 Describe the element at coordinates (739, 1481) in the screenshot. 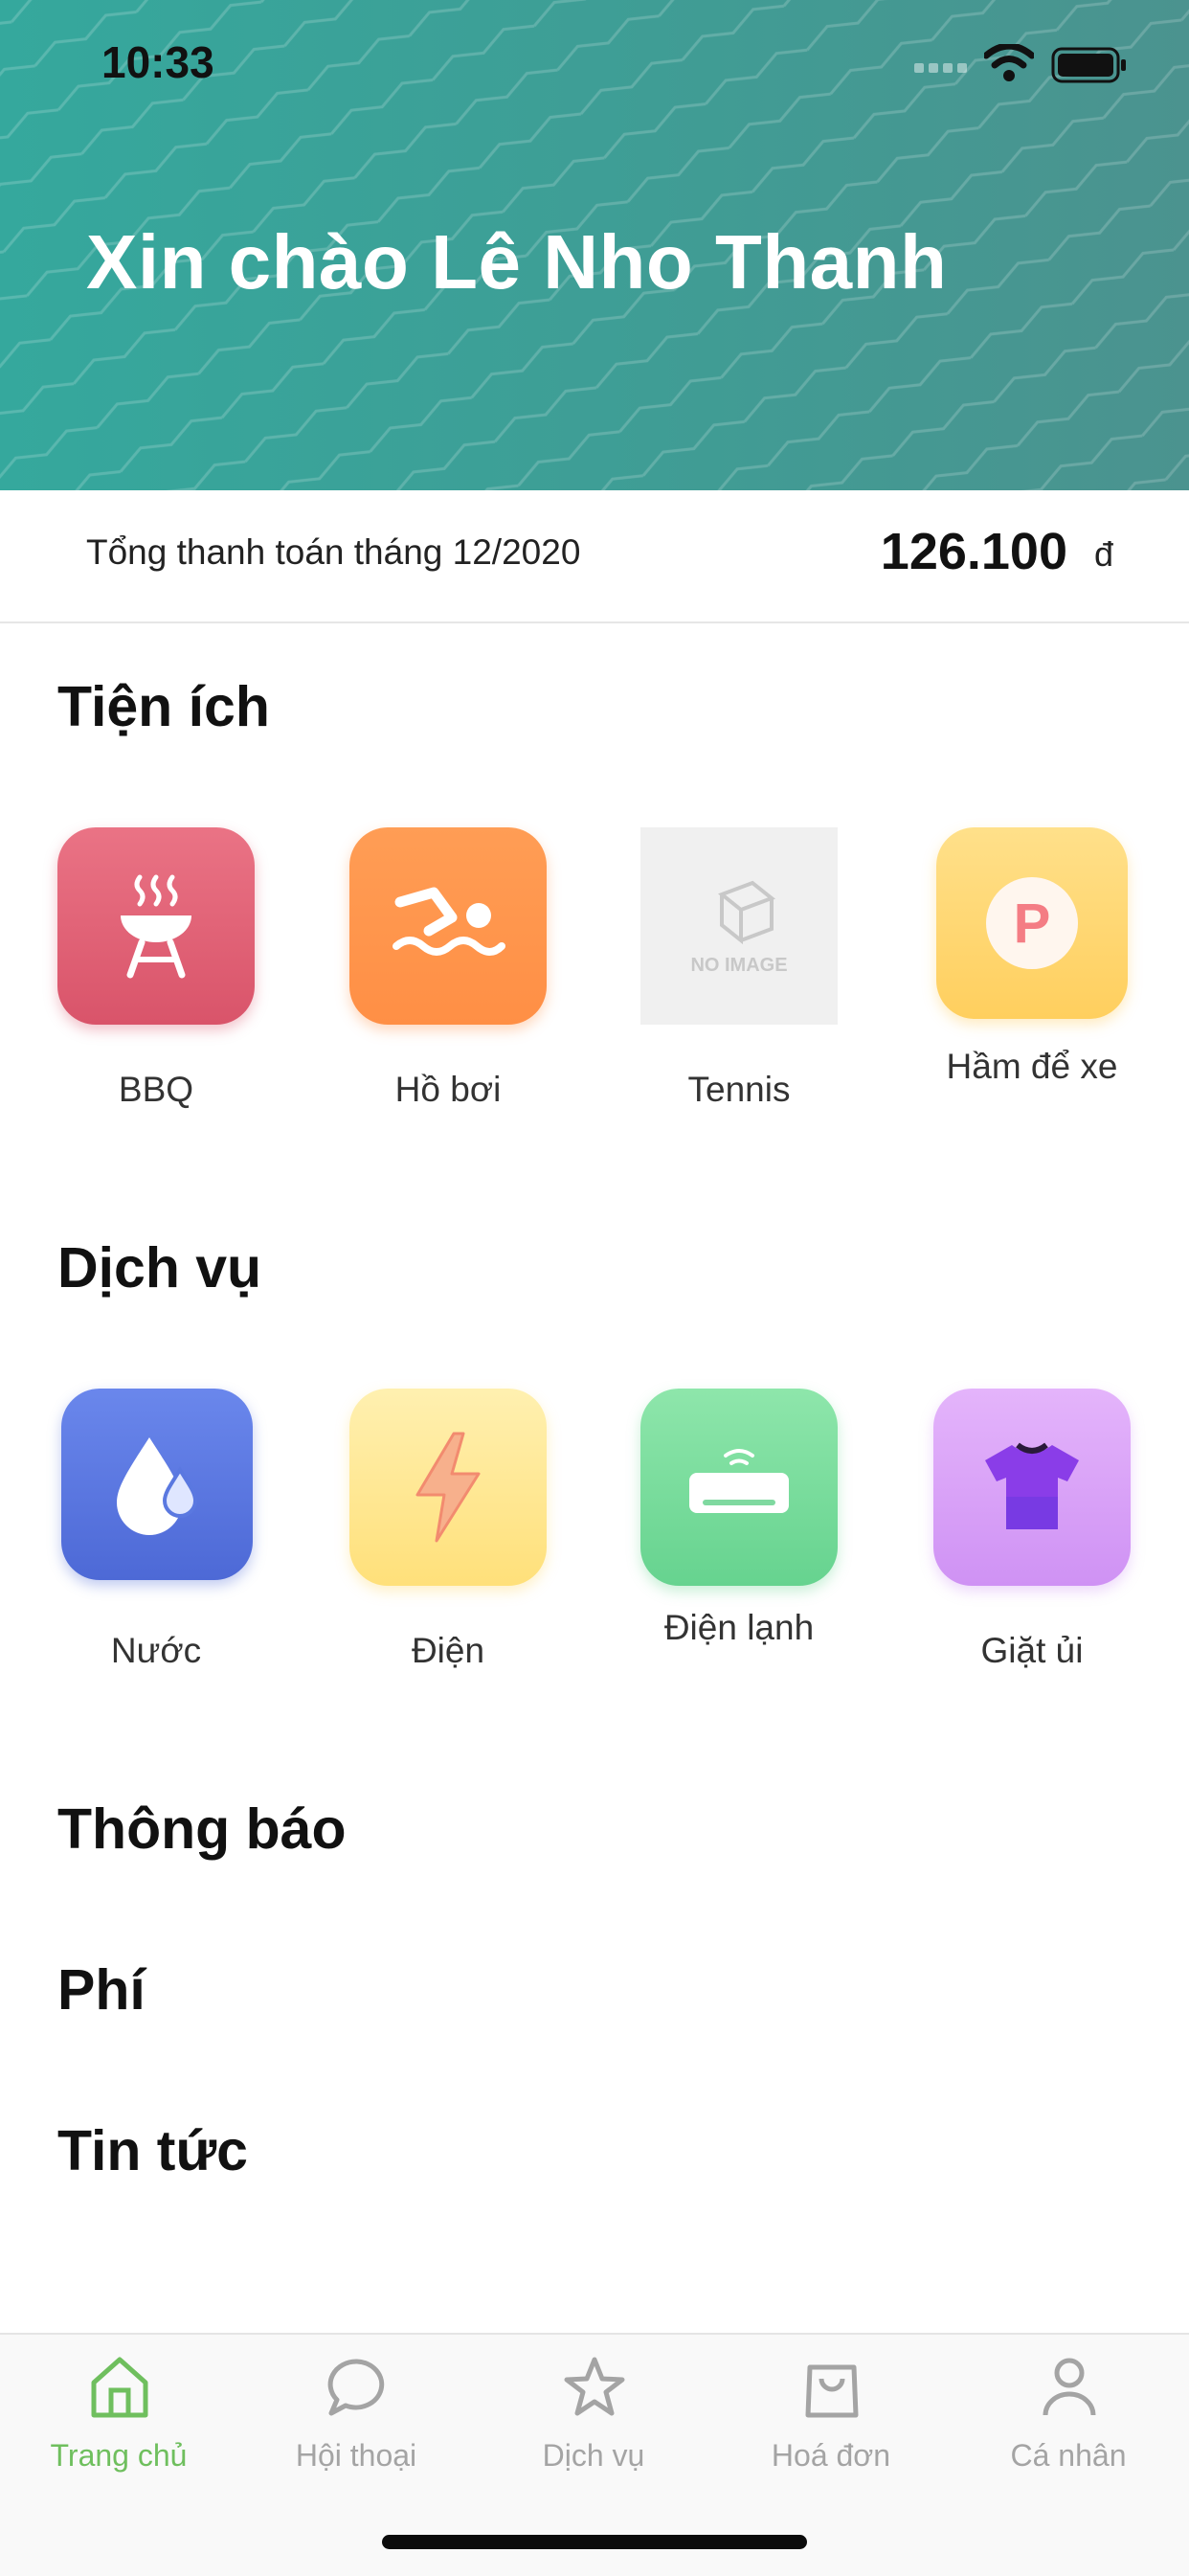

I see `air-conditioner-icon` at that location.